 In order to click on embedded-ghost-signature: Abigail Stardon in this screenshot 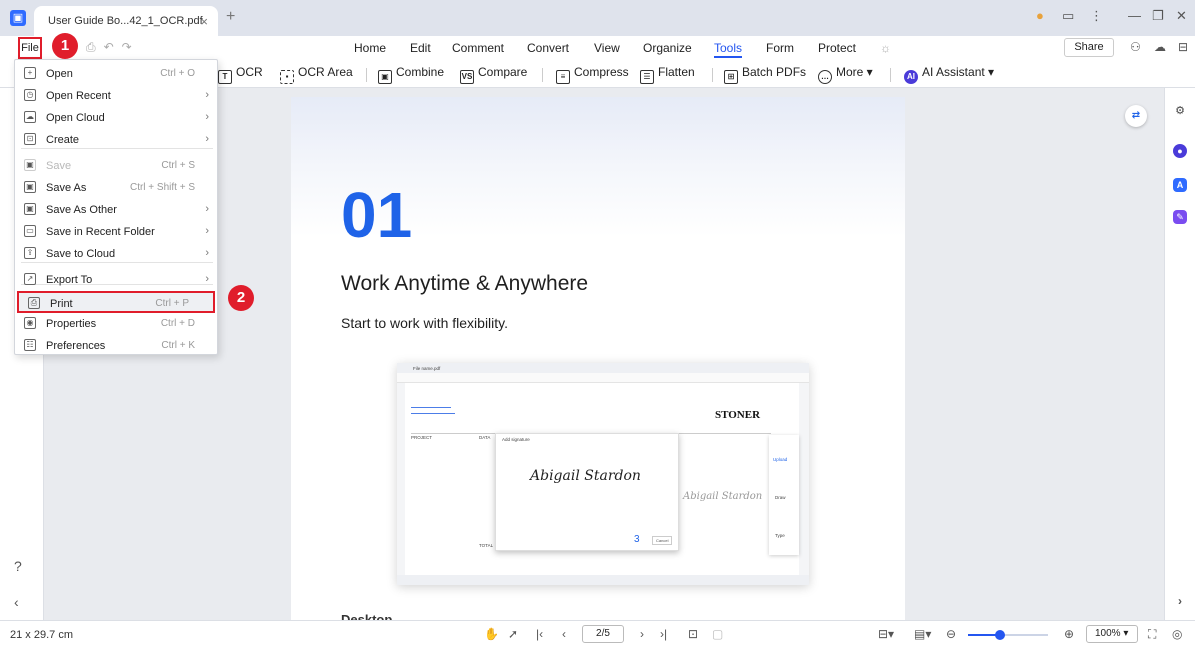, I will do `click(723, 496)`.